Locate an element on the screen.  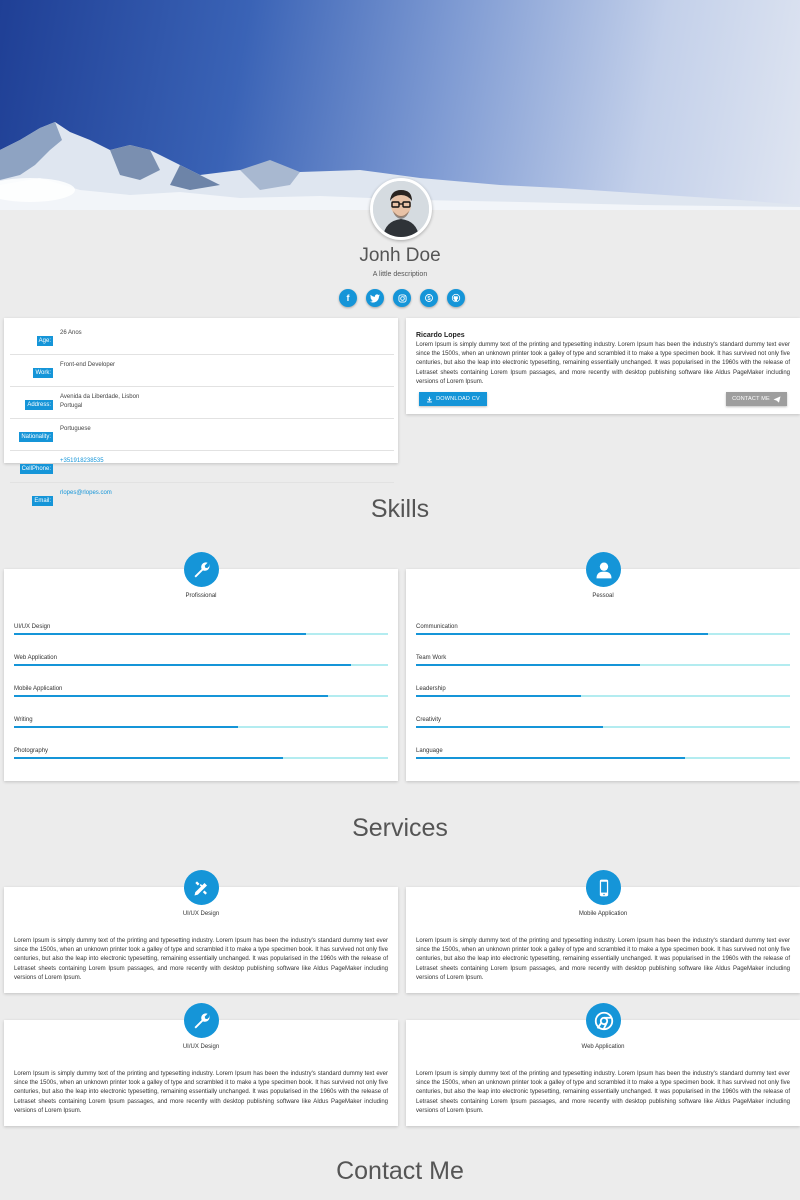
skill-name: Language is located at coordinates (429, 751).